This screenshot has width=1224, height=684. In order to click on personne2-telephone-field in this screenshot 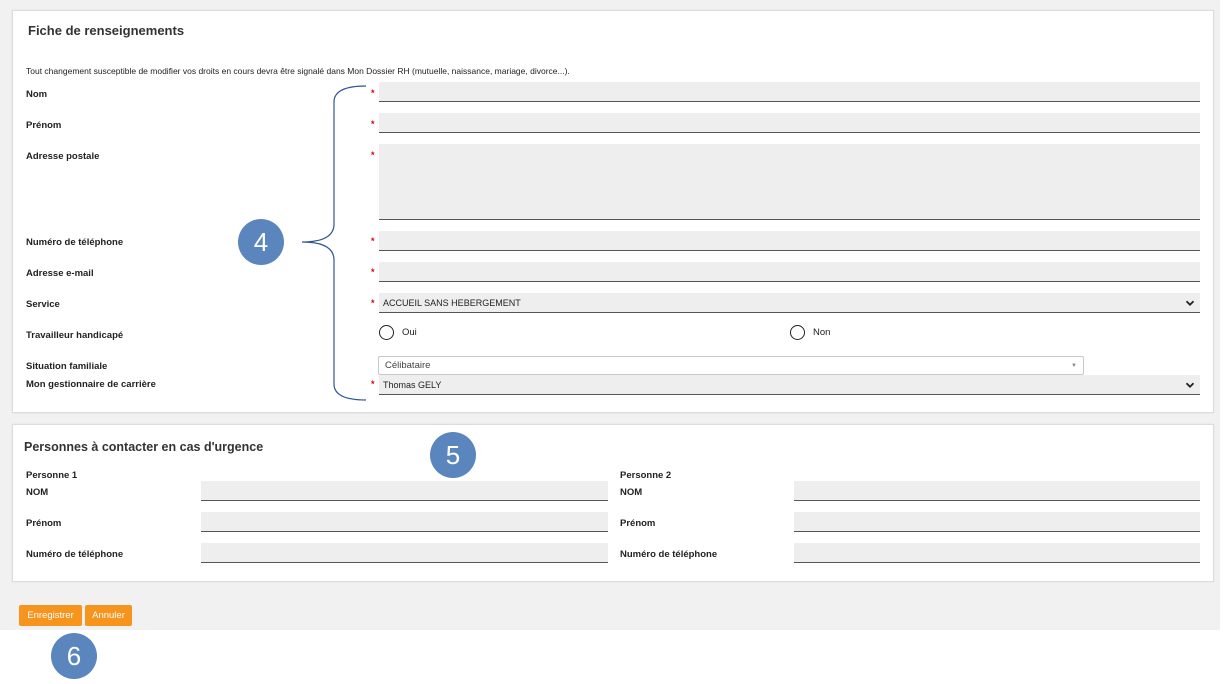, I will do `click(997, 553)`.